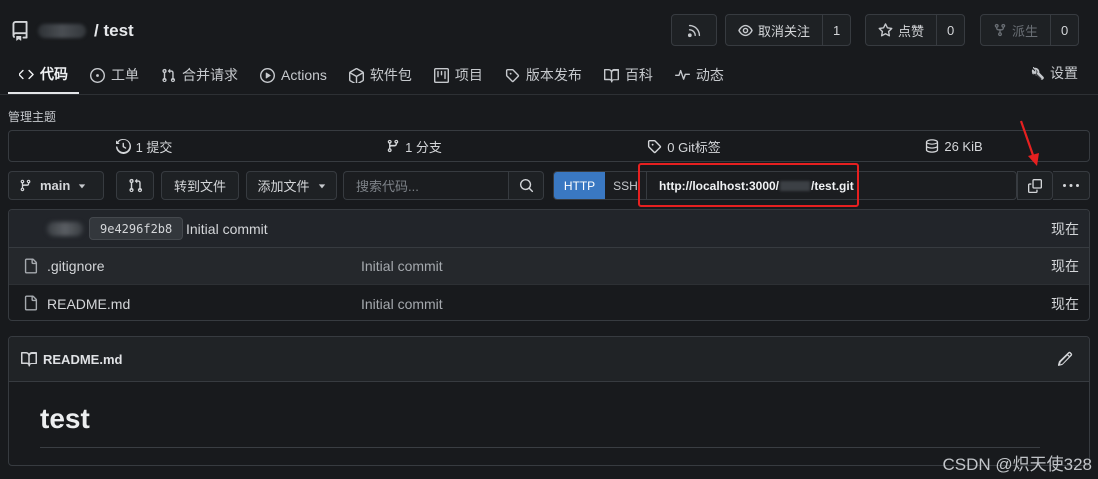  I want to click on add-file-dropdown: 添加文件, so click(291, 185).